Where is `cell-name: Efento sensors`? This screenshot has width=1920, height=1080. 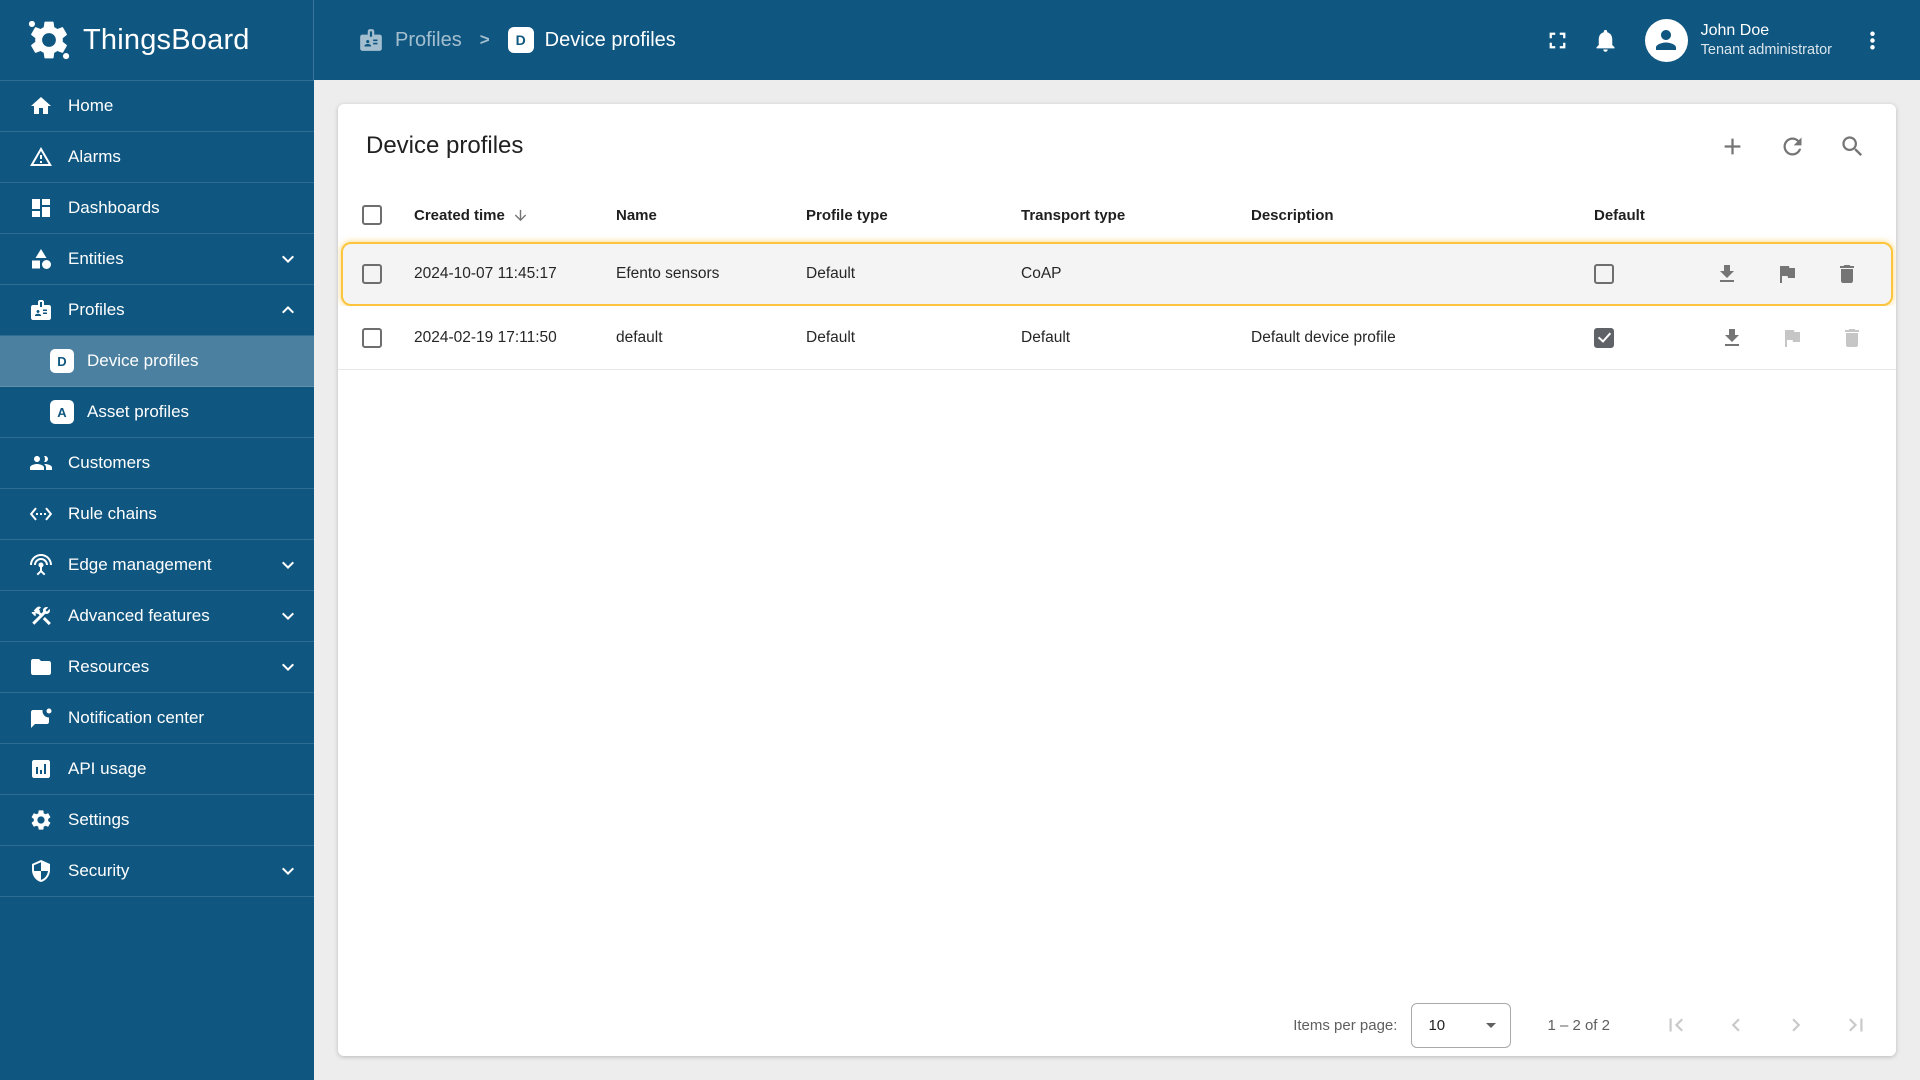 cell-name: Efento sensors is located at coordinates (668, 273).